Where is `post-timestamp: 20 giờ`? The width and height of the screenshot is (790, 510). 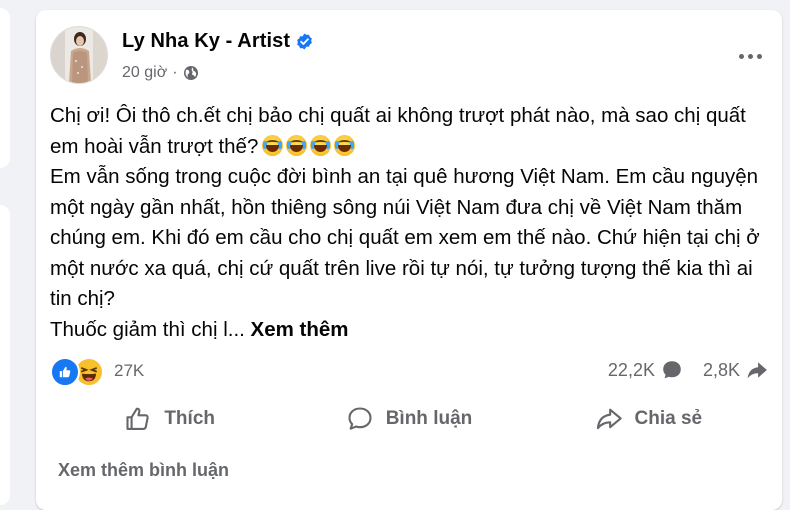
post-timestamp: 20 giờ is located at coordinates (144, 73).